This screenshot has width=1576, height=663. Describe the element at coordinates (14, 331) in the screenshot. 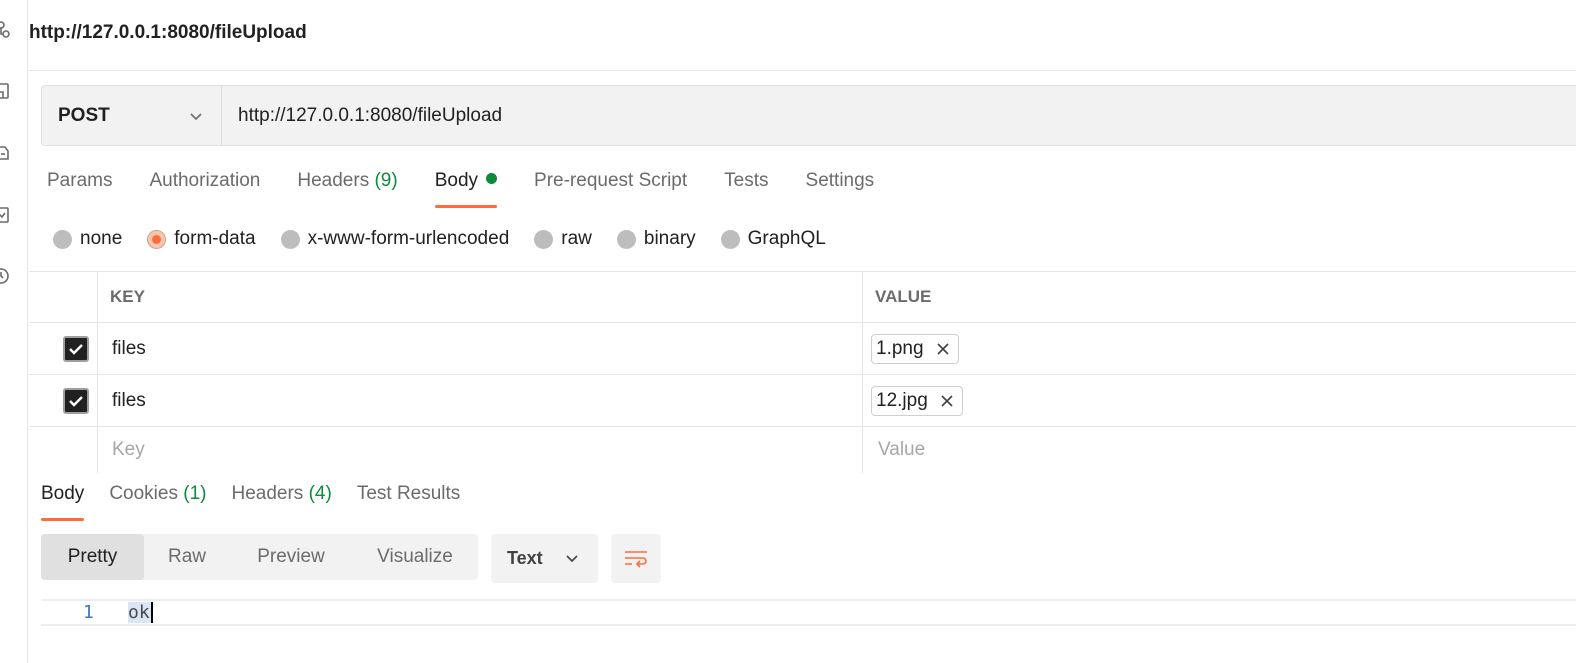

I see `left-sidebar` at that location.